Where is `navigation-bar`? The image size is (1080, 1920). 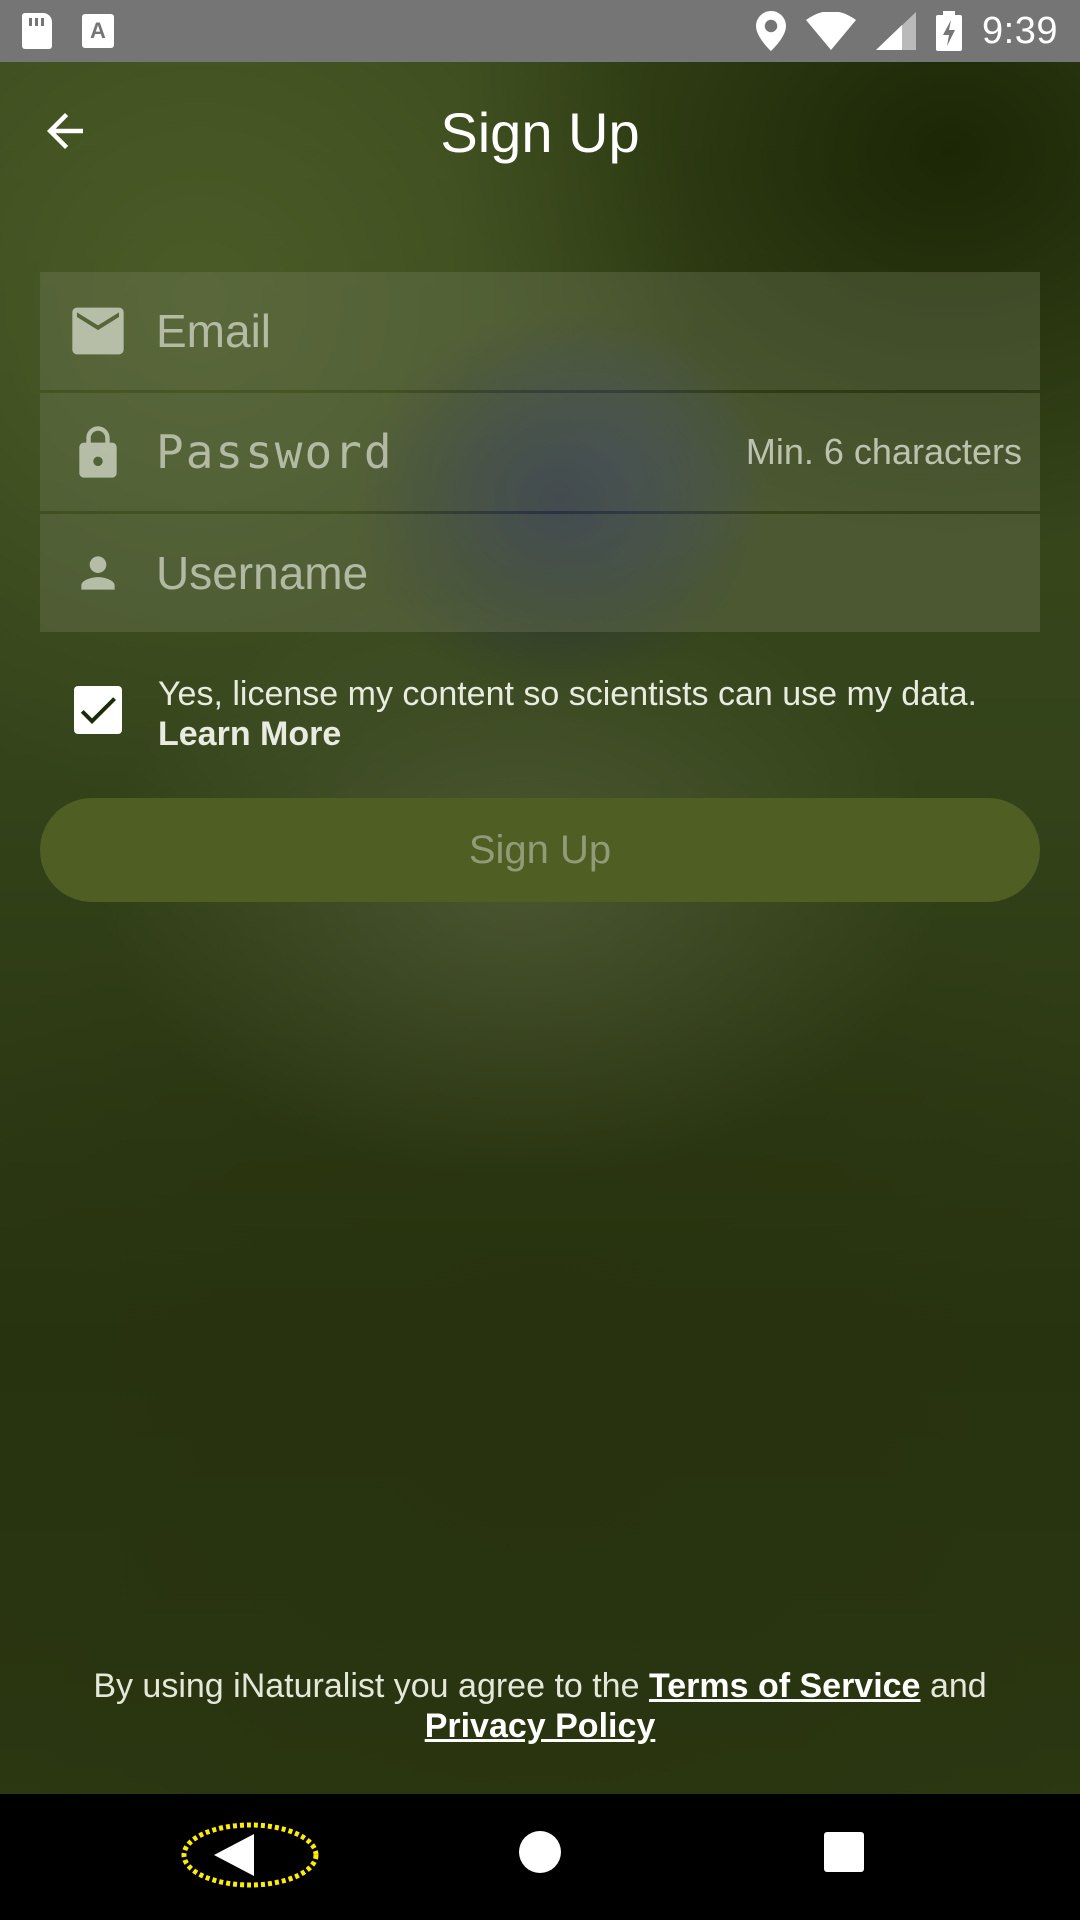 navigation-bar is located at coordinates (540, 1857).